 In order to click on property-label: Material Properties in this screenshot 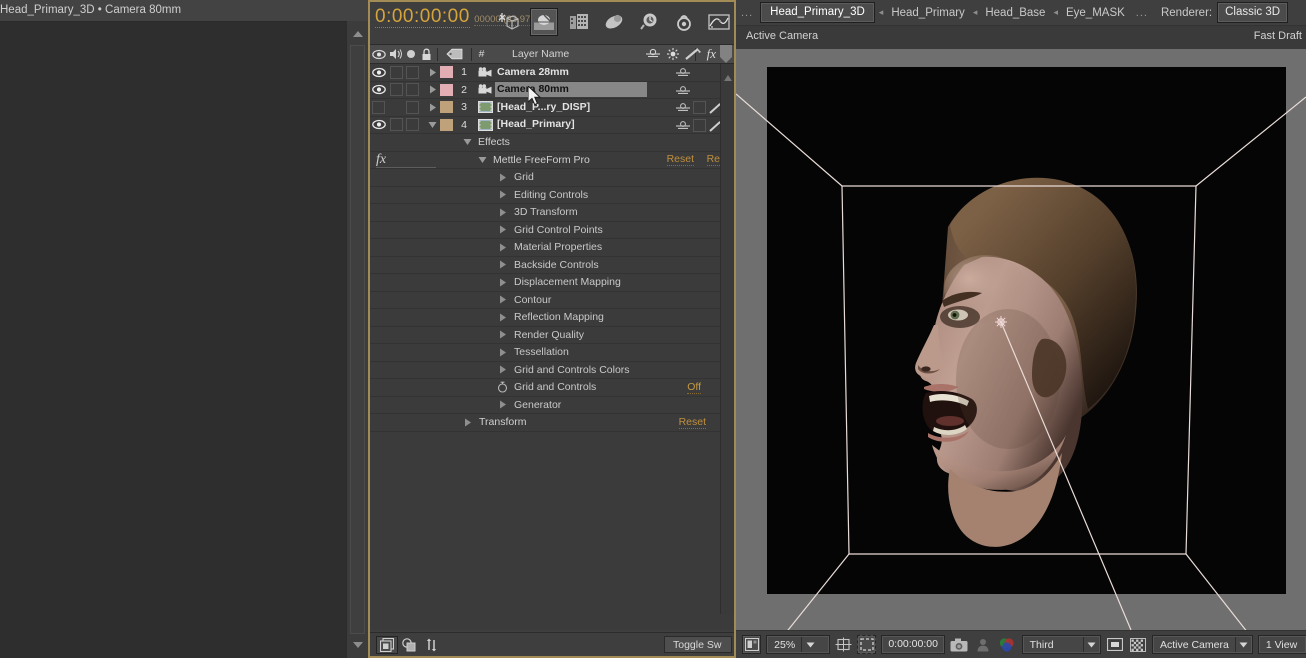, I will do `click(558, 247)`.